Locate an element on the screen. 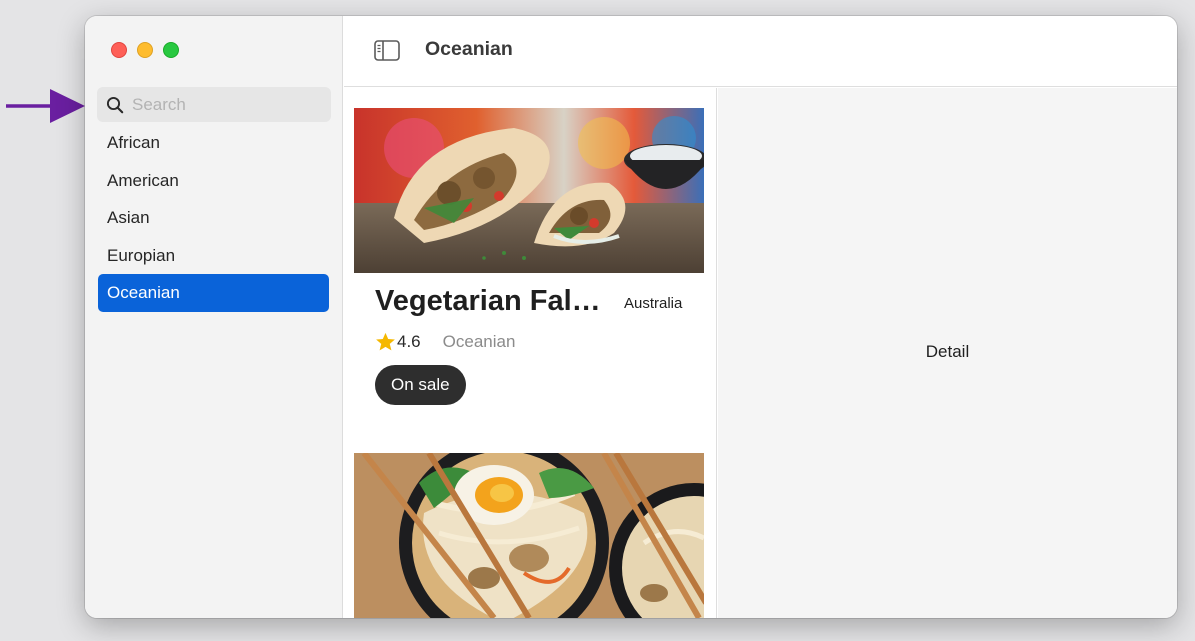  close-button is located at coordinates (119, 50).